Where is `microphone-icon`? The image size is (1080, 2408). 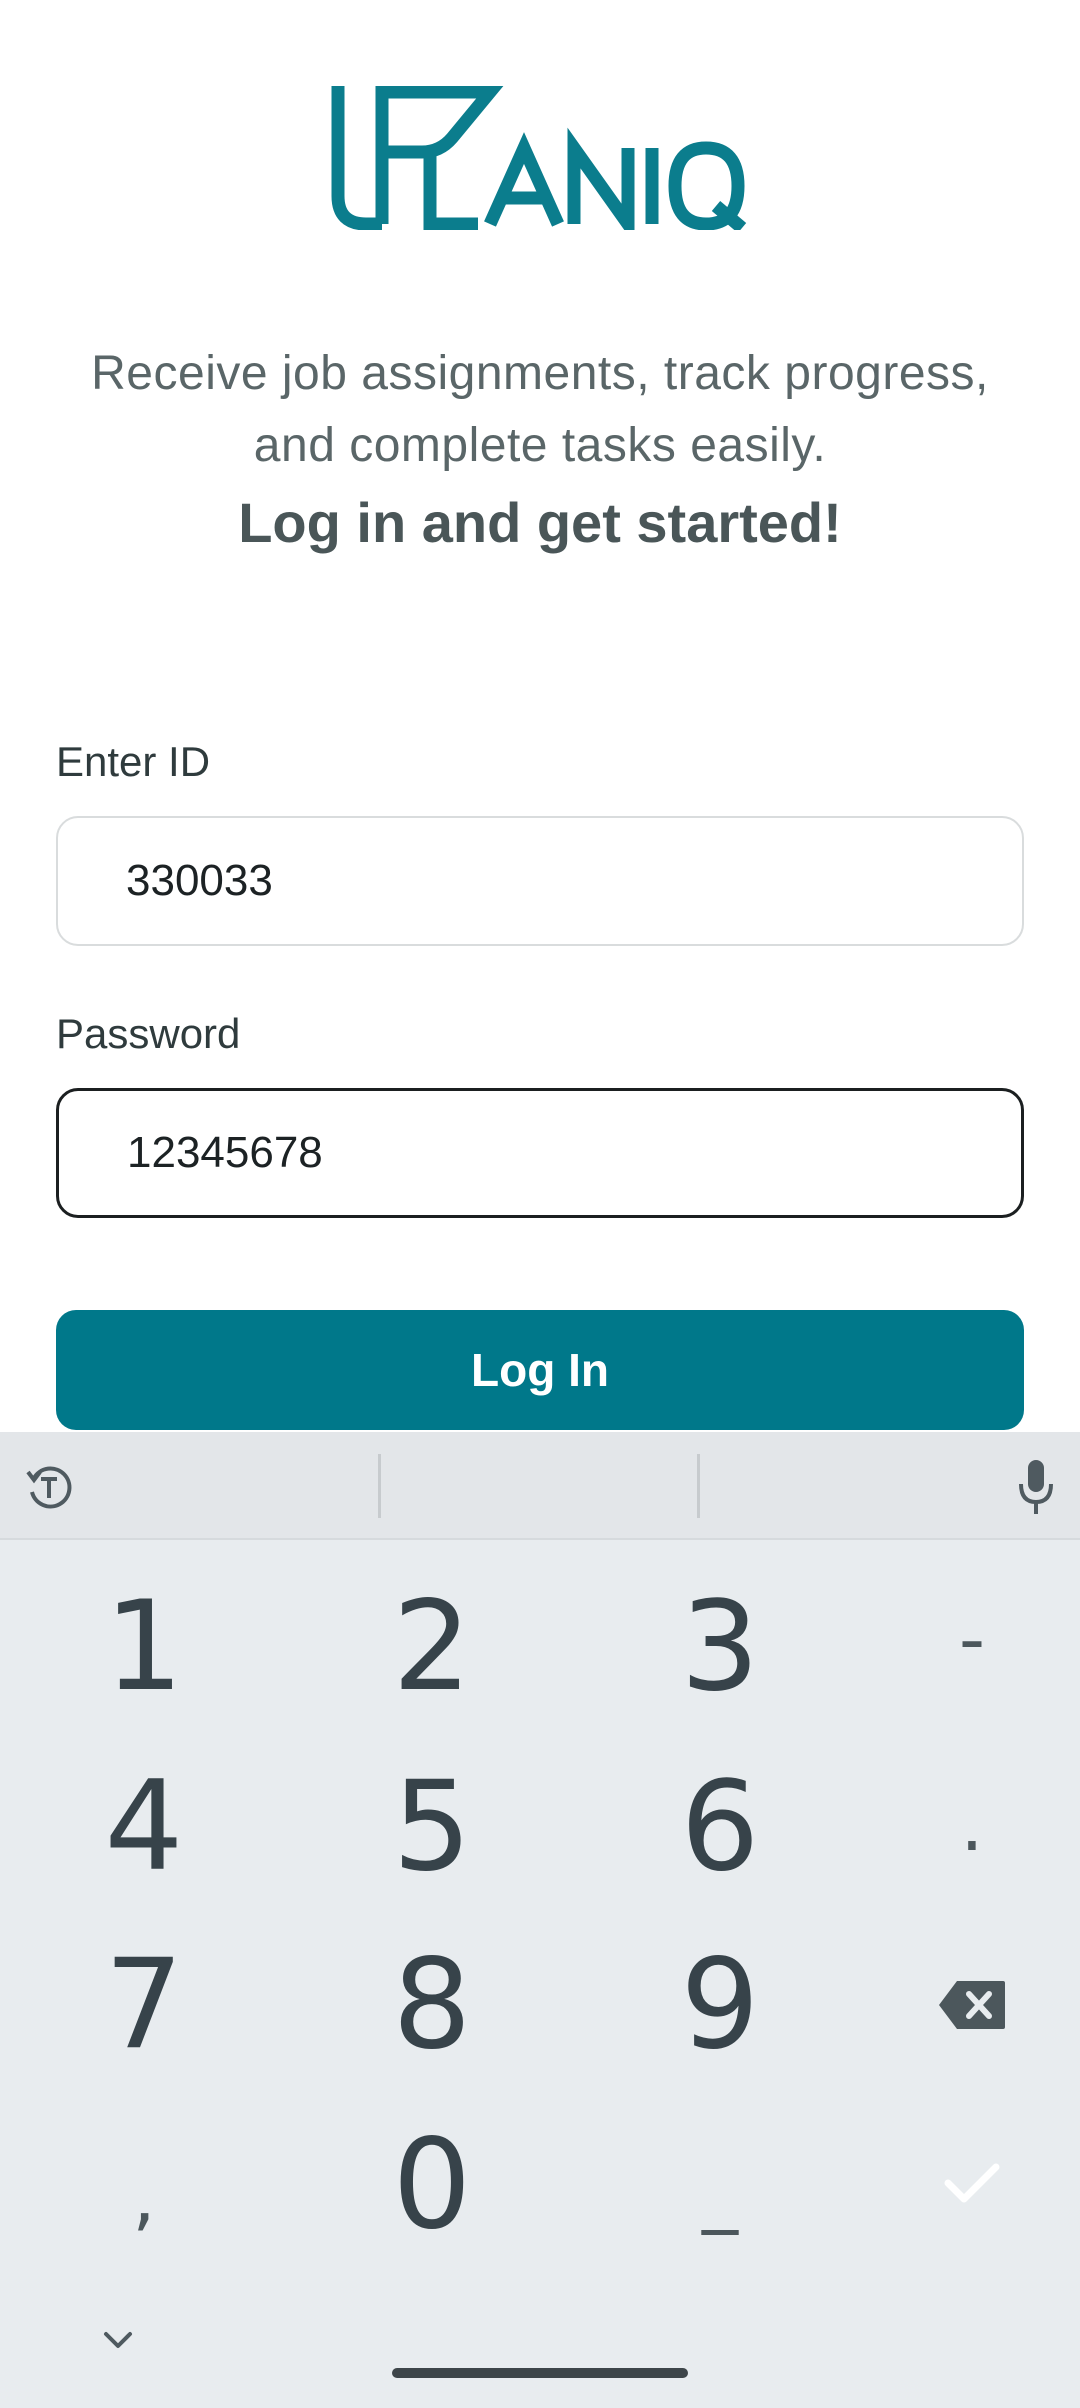 microphone-icon is located at coordinates (1036, 1488).